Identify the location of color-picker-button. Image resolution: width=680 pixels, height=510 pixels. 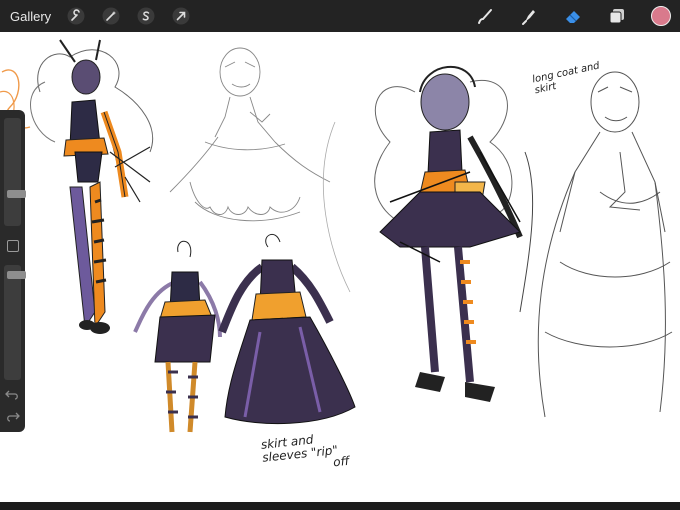
(661, 16).